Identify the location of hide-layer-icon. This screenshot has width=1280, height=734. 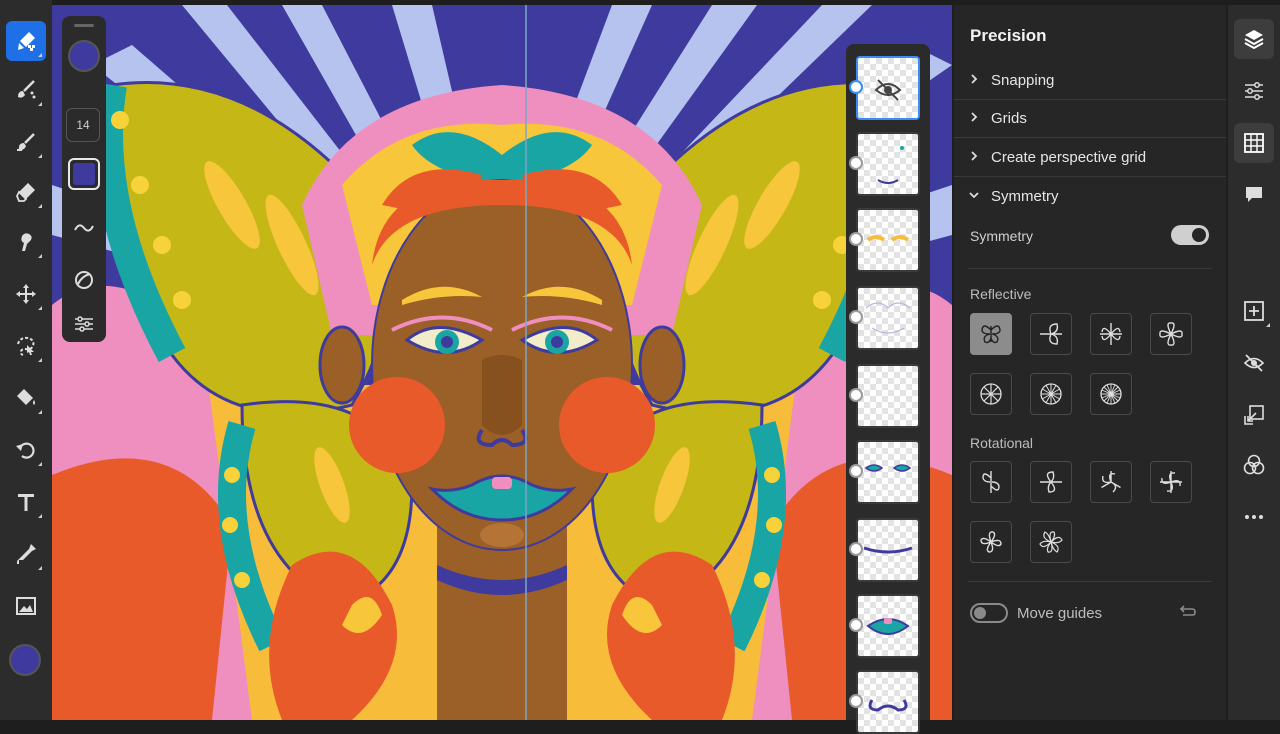
(1254, 363).